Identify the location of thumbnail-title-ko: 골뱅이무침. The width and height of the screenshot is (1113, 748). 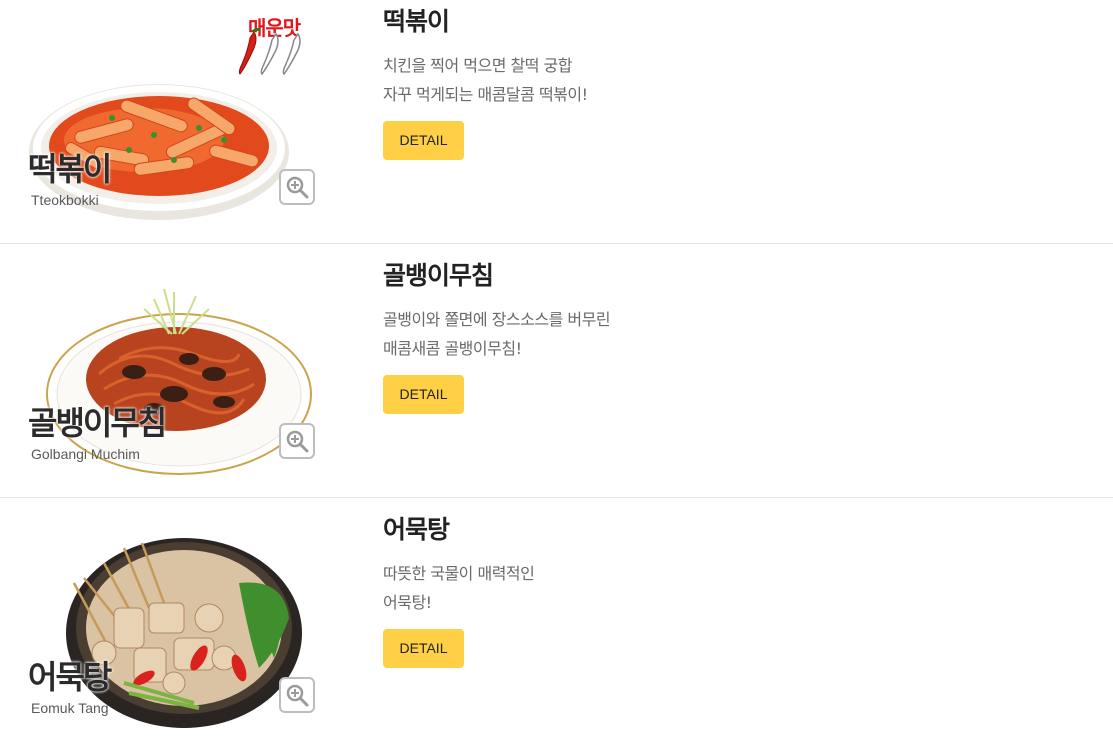
(97, 423).